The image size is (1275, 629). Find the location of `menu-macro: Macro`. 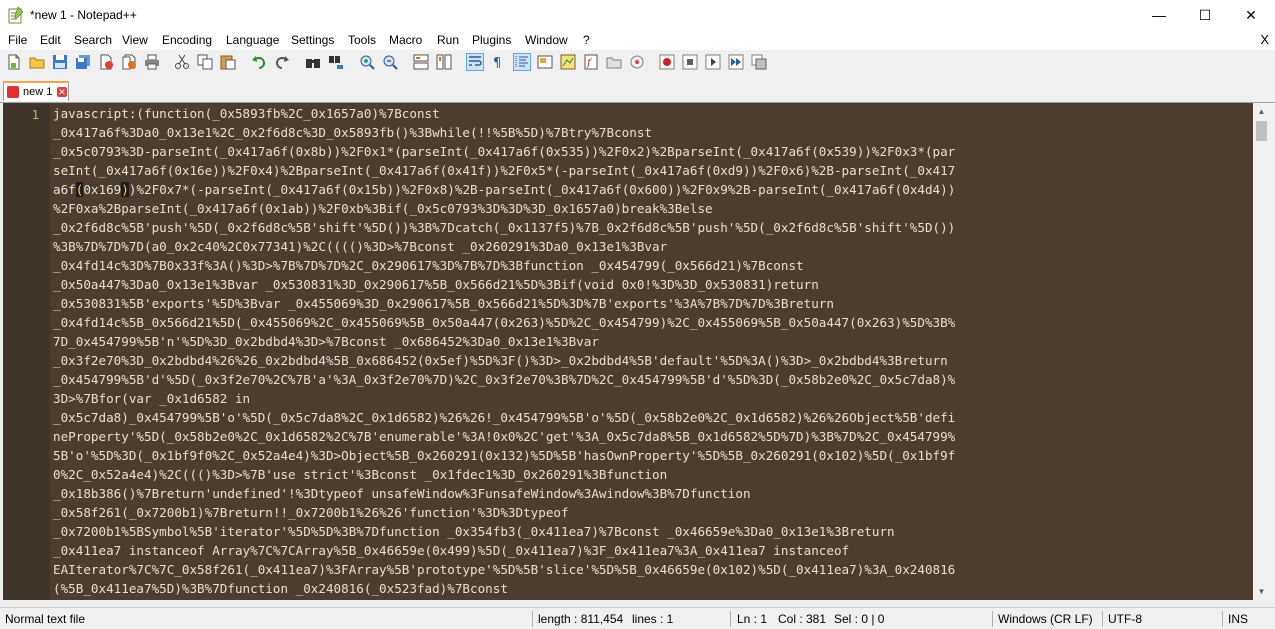

menu-macro: Macro is located at coordinates (405, 40).